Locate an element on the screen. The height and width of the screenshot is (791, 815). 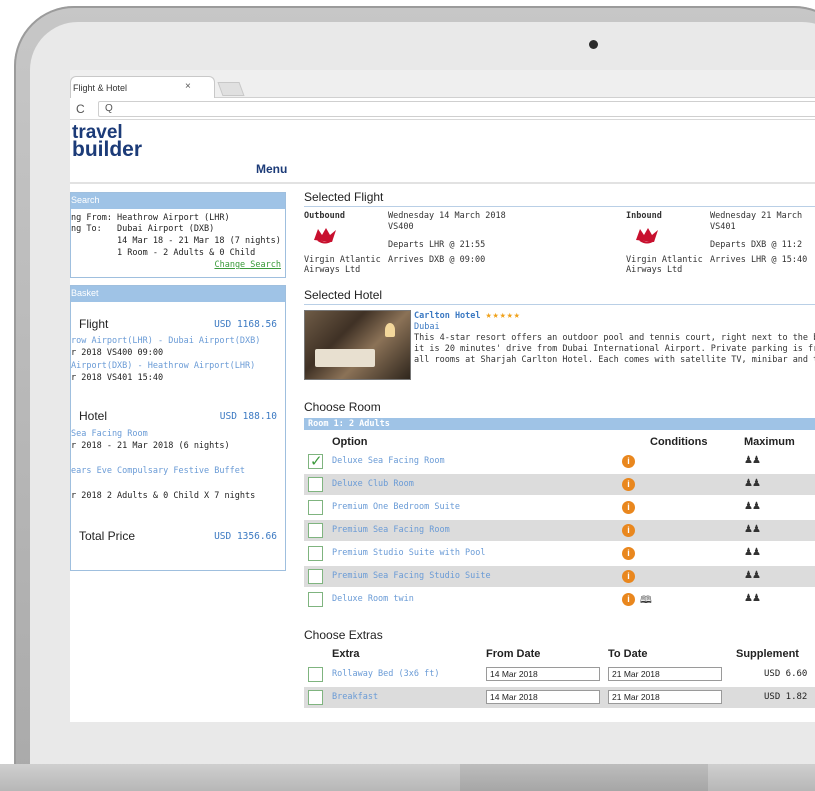
basket-total-price: USD 1356.66 is located at coordinates (245, 536).